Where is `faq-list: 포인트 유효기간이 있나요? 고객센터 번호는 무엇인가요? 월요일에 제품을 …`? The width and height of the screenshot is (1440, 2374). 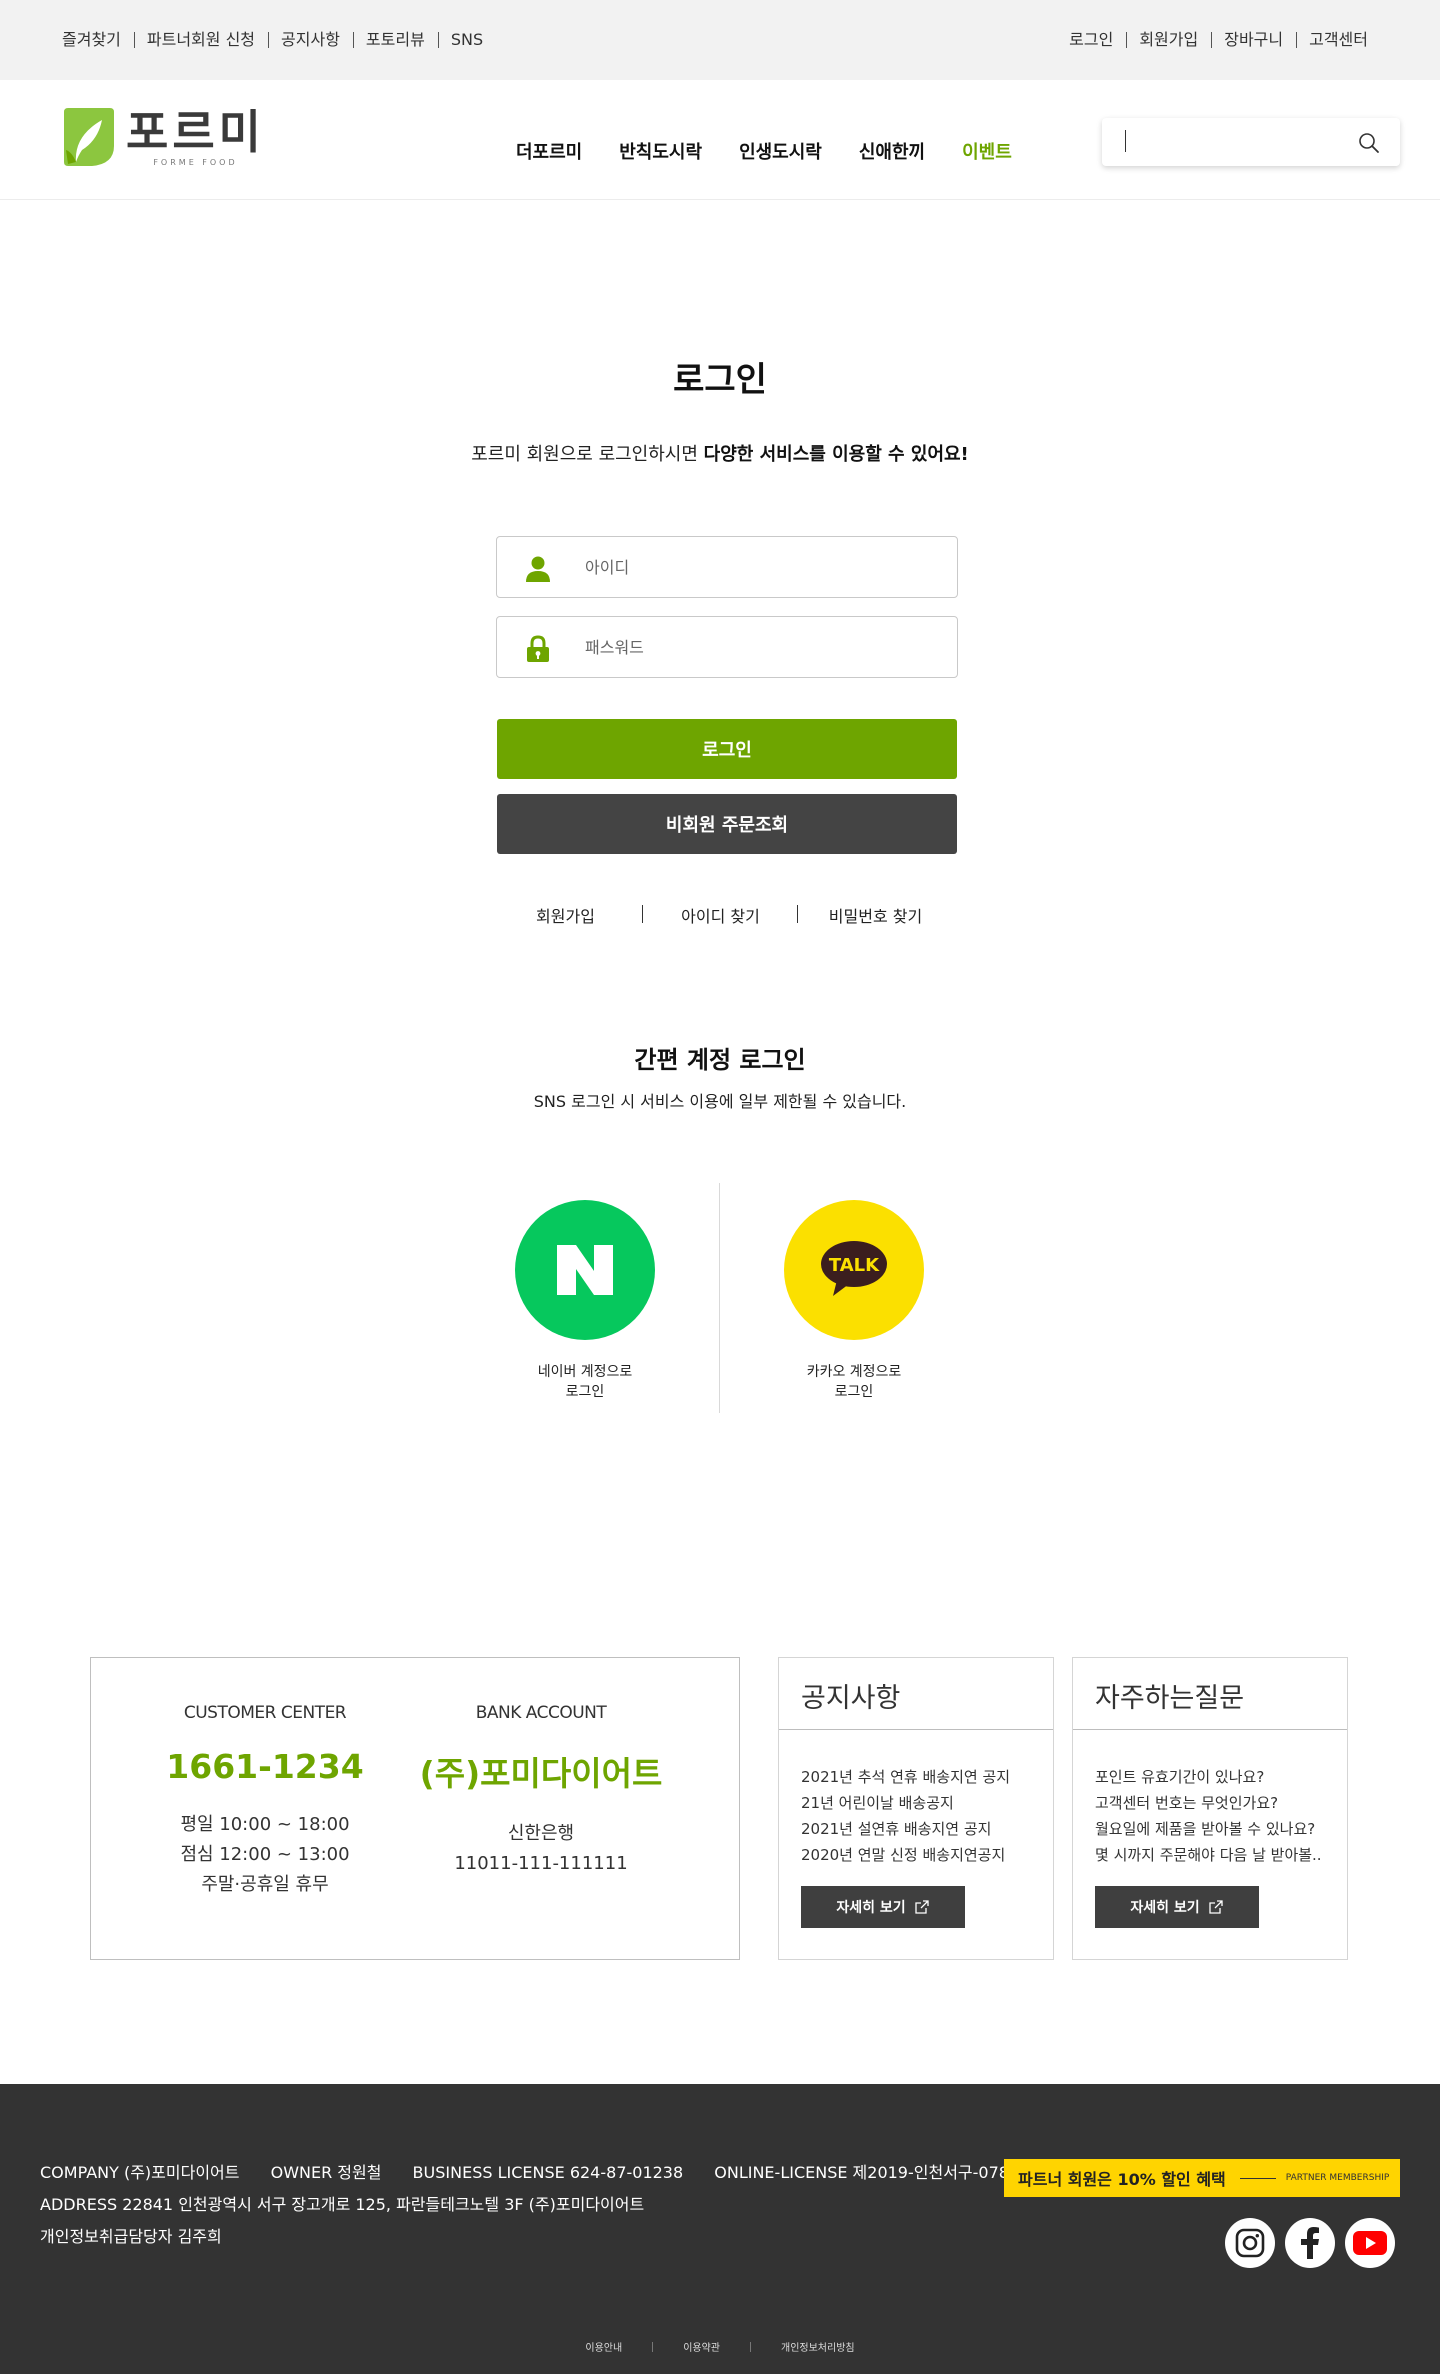
faq-list: 포인트 유효기간이 있나요? 고객센터 번호는 무엇인가요? 월요일에 제품을 … is located at coordinates (1210, 1799).